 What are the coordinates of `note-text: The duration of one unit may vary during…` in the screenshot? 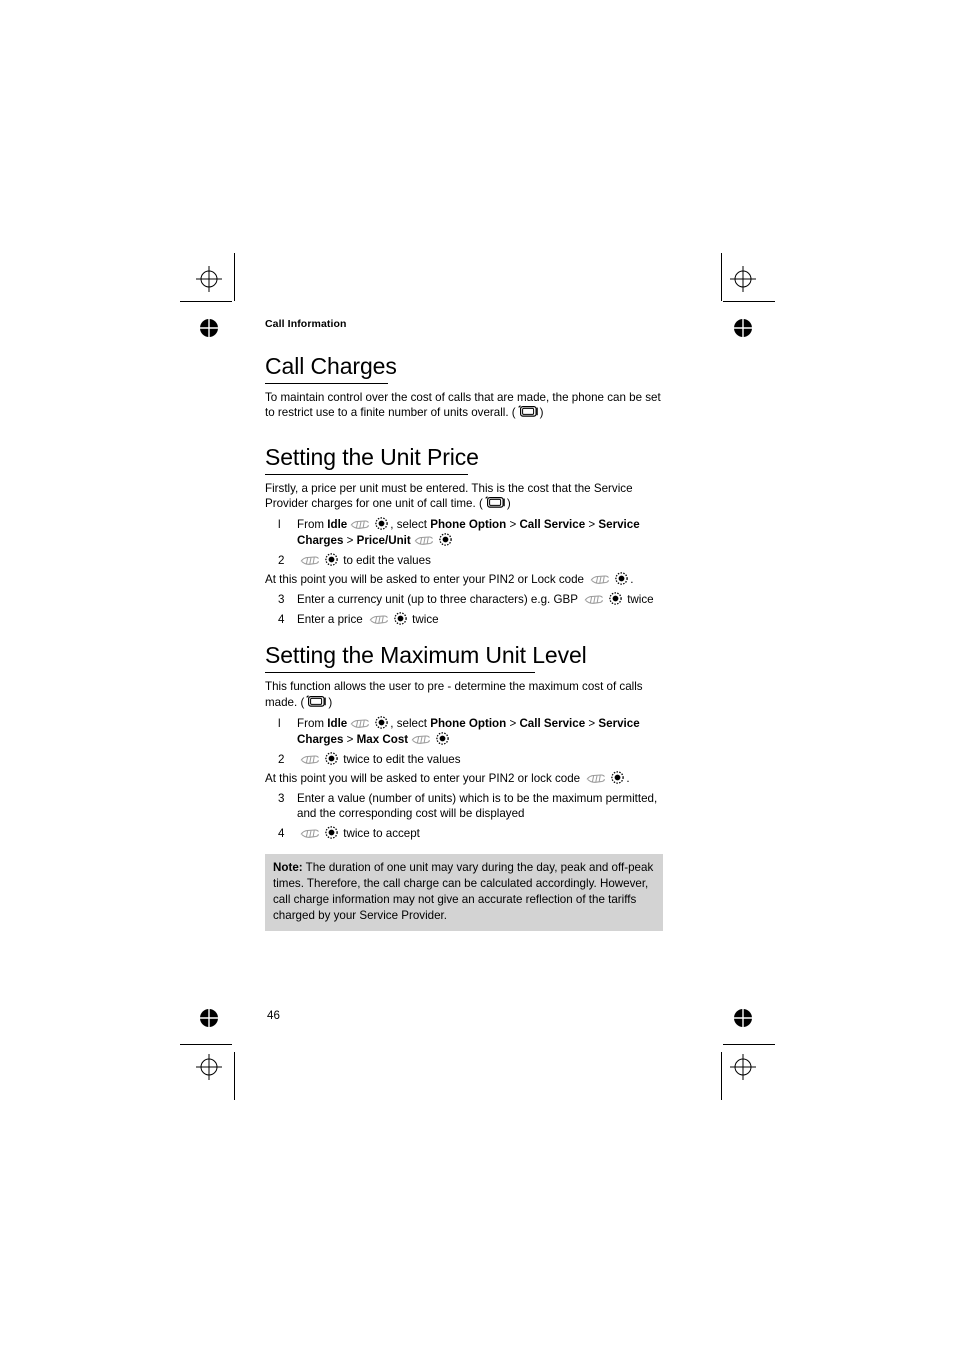 It's located at (463, 891).